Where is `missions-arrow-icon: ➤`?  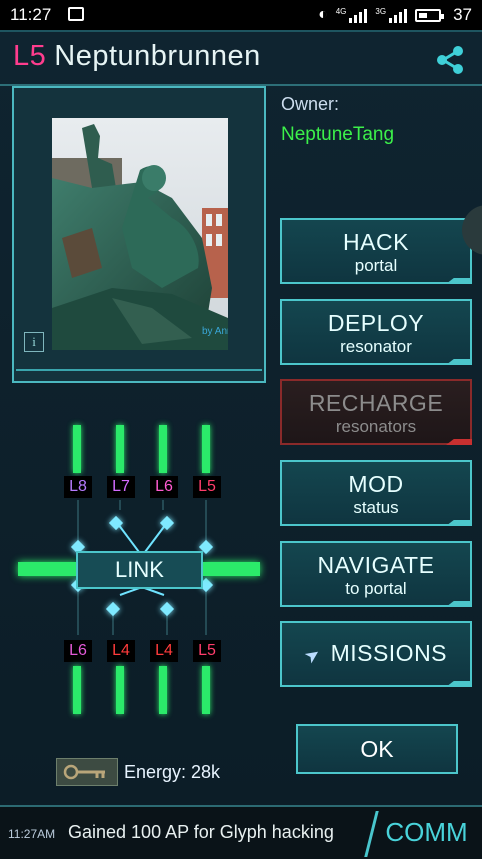 missions-arrow-icon: ➤ is located at coordinates (312, 655).